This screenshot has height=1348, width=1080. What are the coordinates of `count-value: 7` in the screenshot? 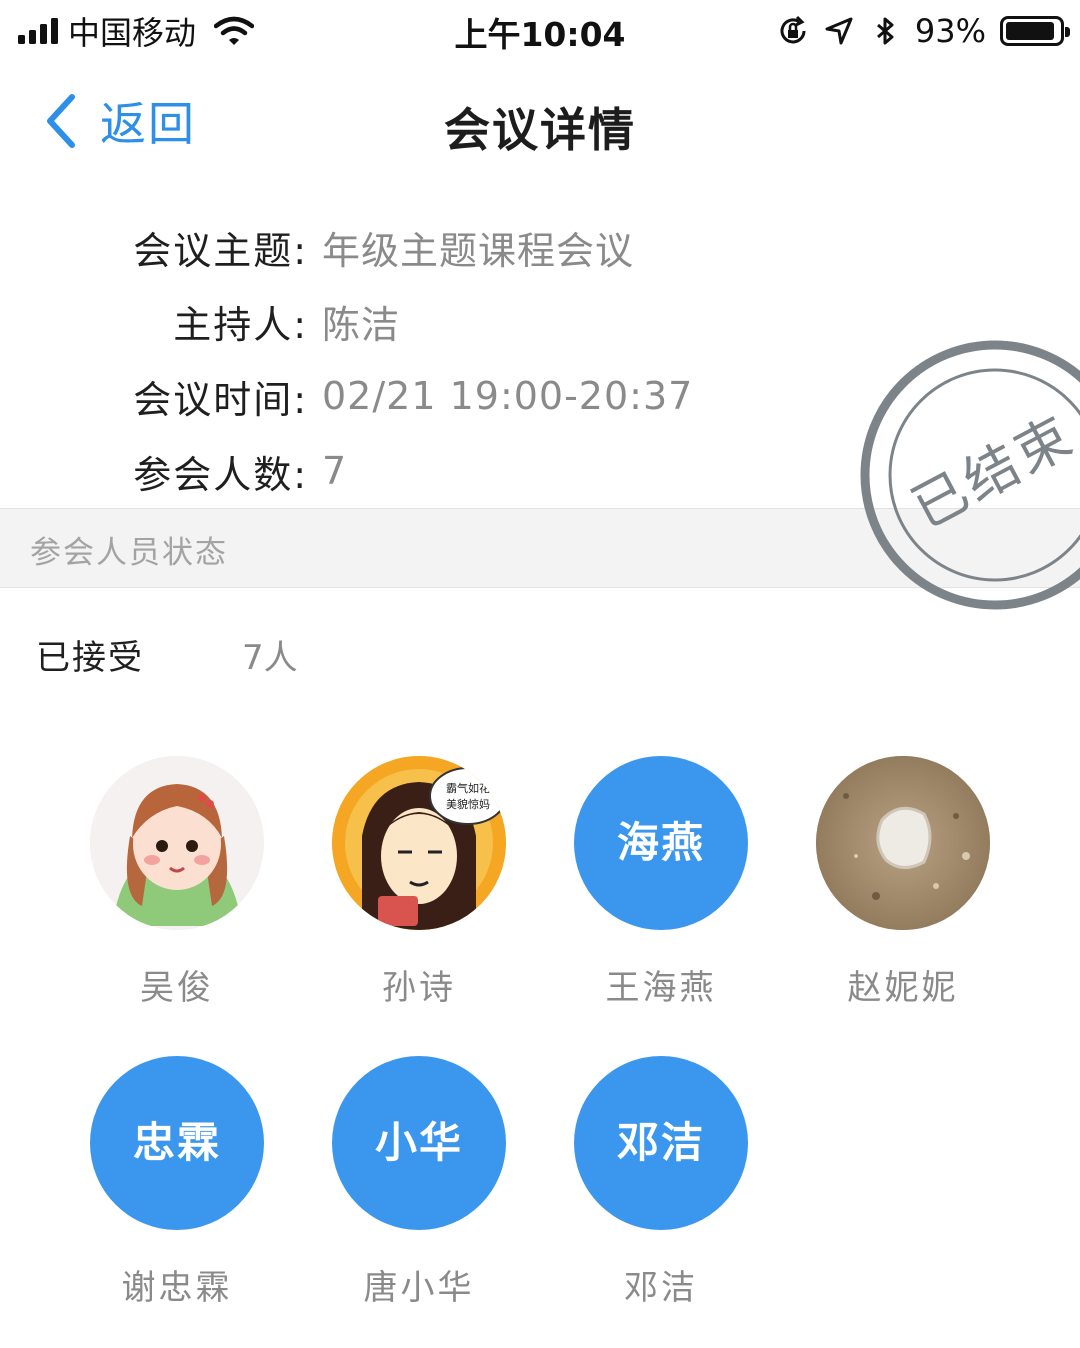 It's located at (335, 471).